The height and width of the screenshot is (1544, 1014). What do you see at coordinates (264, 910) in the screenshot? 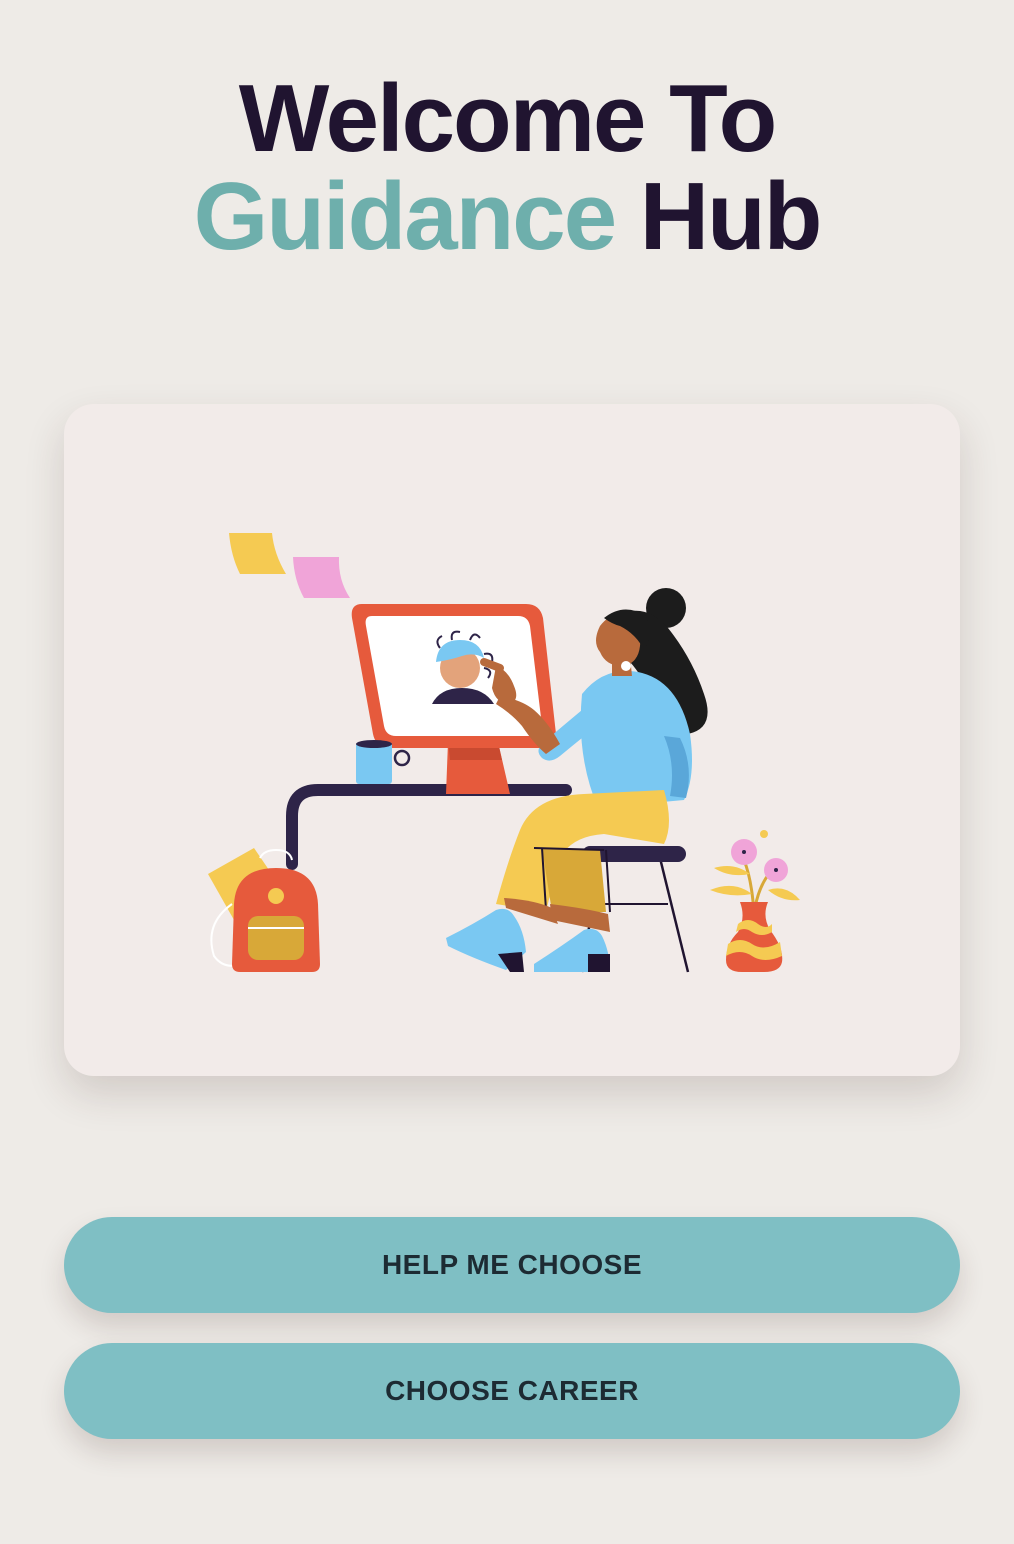
I see `backpack-icon` at bounding box center [264, 910].